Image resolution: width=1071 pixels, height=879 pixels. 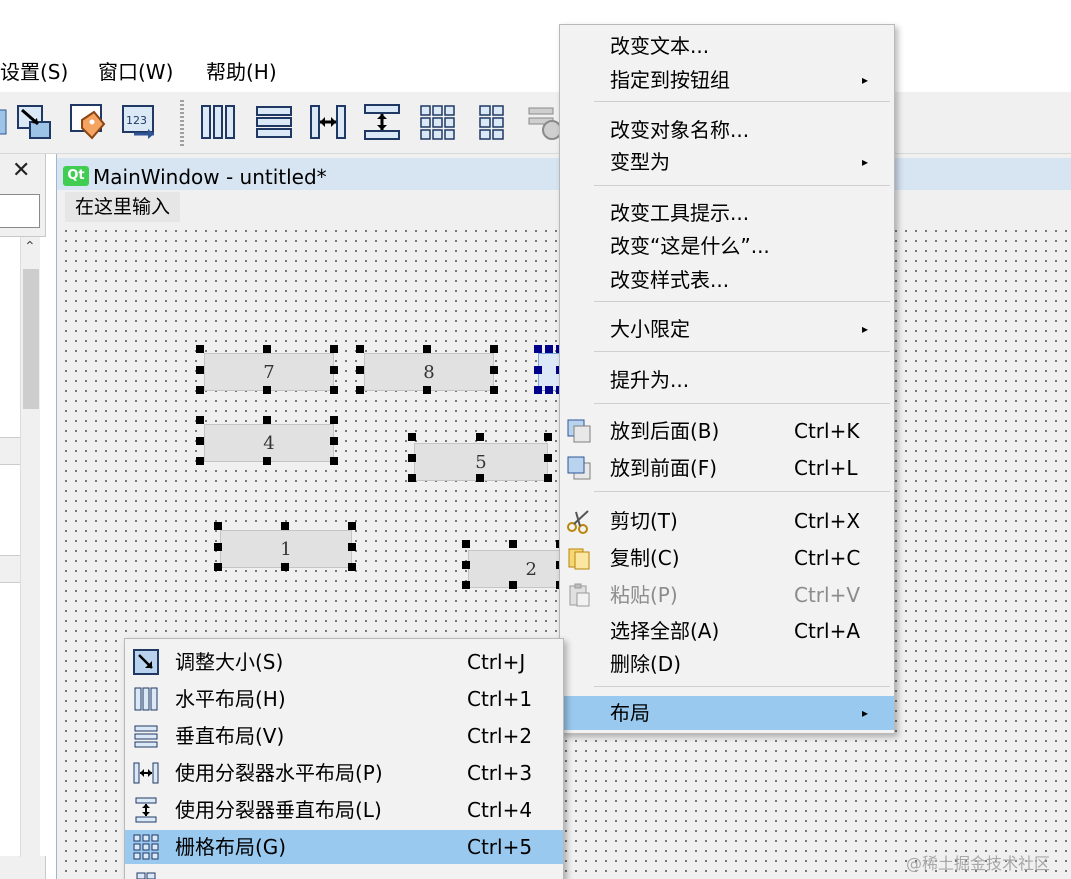 I want to click on edit-buddies-icon, so click(x=34, y=122).